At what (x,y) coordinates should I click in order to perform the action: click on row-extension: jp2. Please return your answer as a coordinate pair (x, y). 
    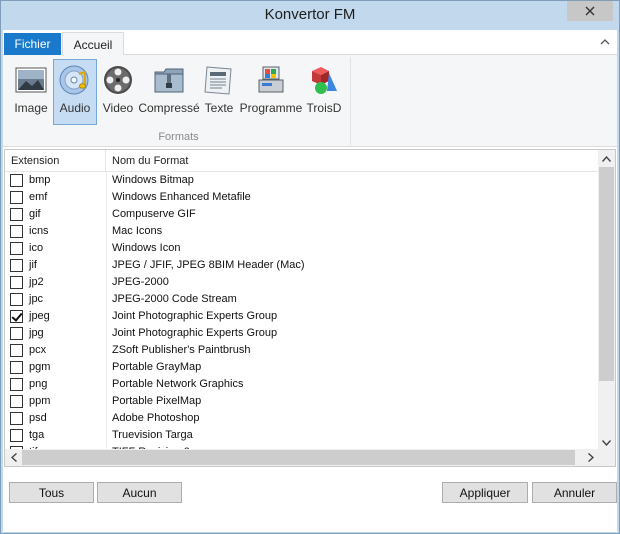
    Looking at the image, I should click on (36, 282).